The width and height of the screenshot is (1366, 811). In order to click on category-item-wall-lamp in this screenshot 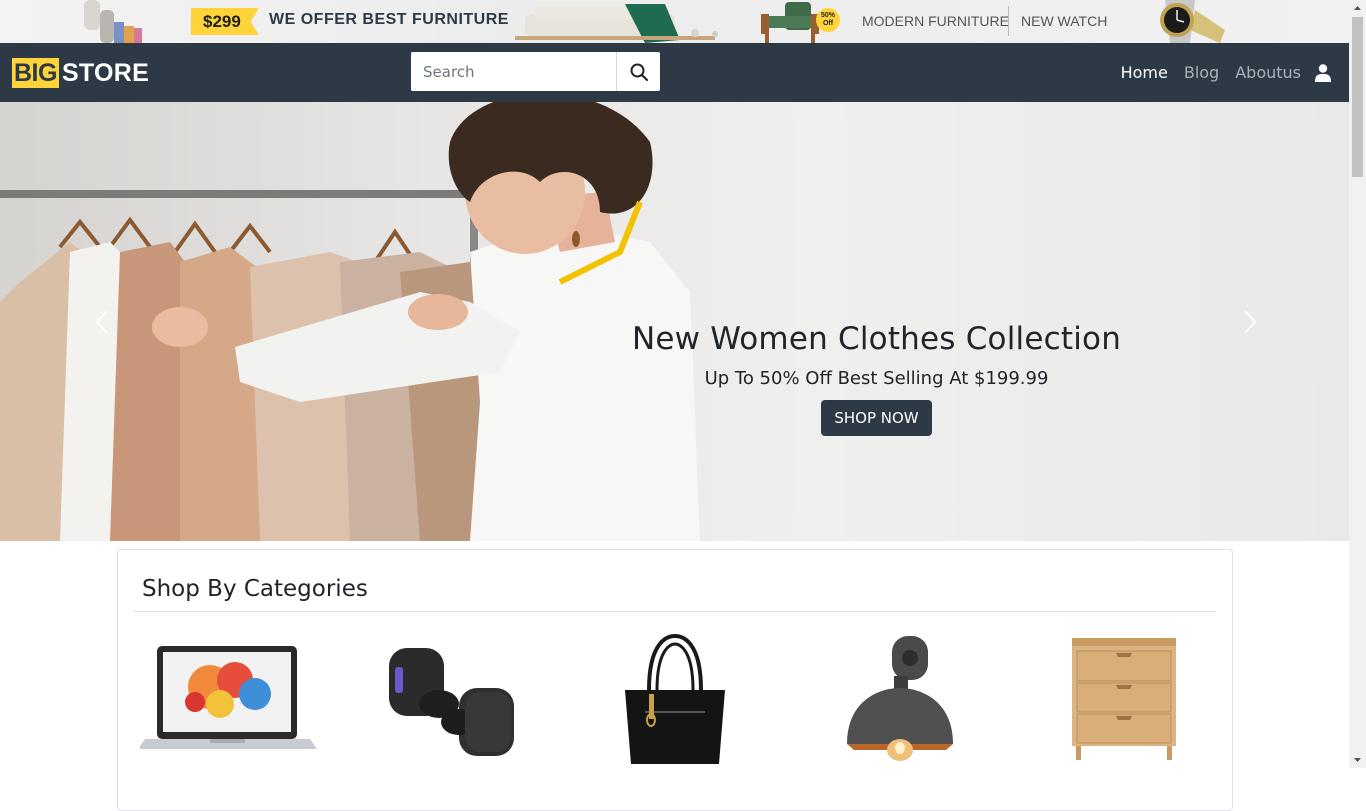, I will do `click(900, 702)`.